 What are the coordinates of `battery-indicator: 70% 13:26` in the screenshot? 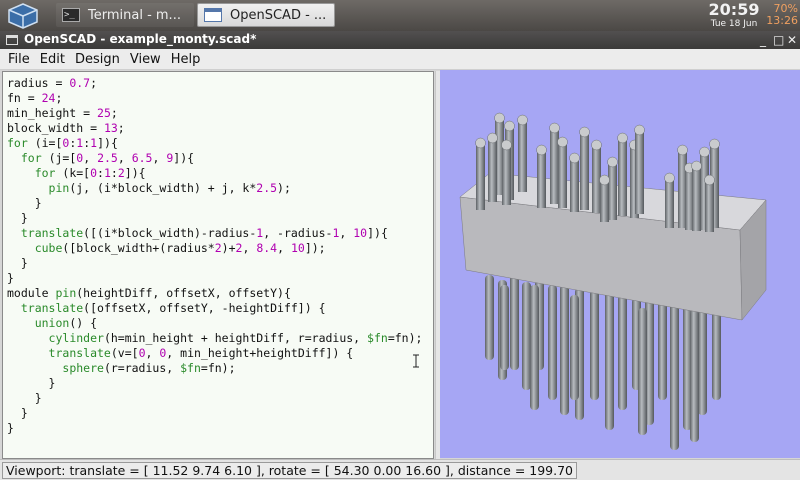 It's located at (782, 15).